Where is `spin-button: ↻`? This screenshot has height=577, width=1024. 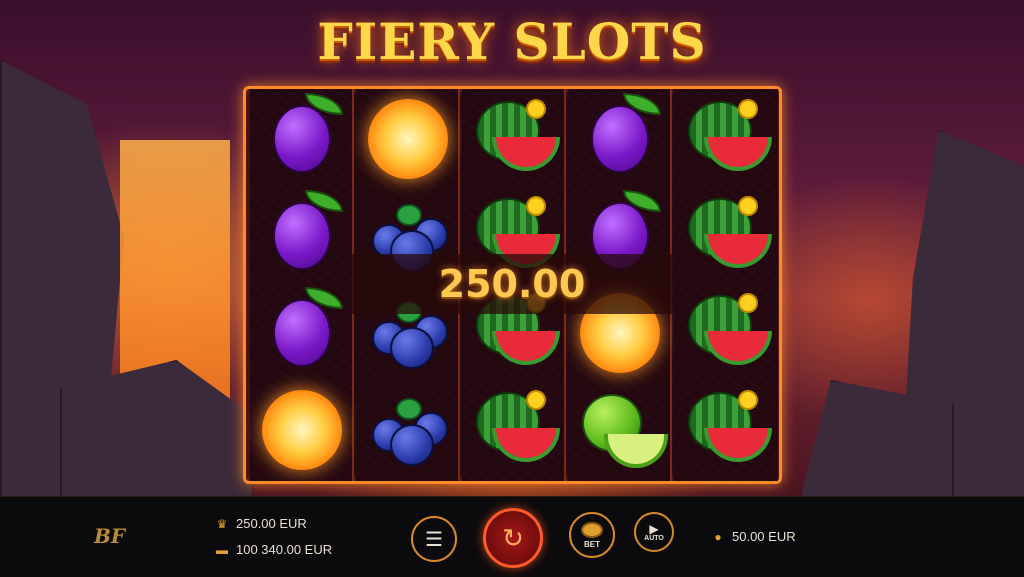
spin-button: ↻ is located at coordinates (513, 538).